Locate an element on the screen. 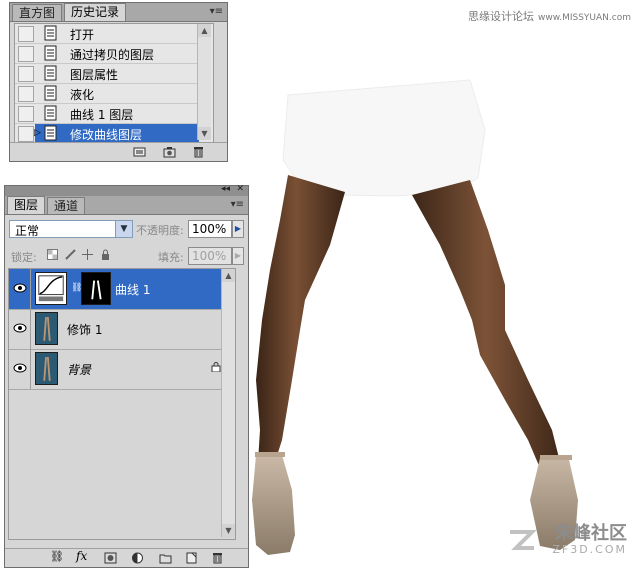  history-tabbar: 直方图 历史记录 ▾≡ is located at coordinates (118, 12).